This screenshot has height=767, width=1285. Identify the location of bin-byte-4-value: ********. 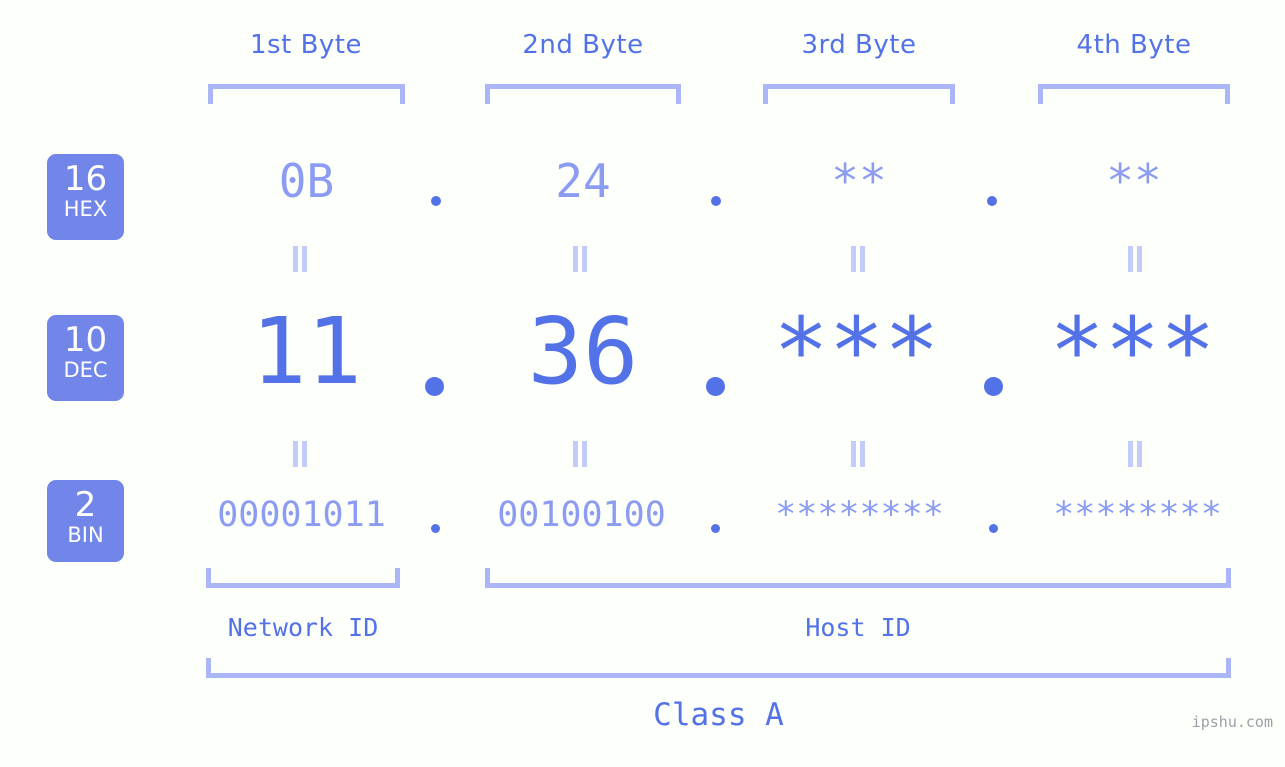
(1137, 515).